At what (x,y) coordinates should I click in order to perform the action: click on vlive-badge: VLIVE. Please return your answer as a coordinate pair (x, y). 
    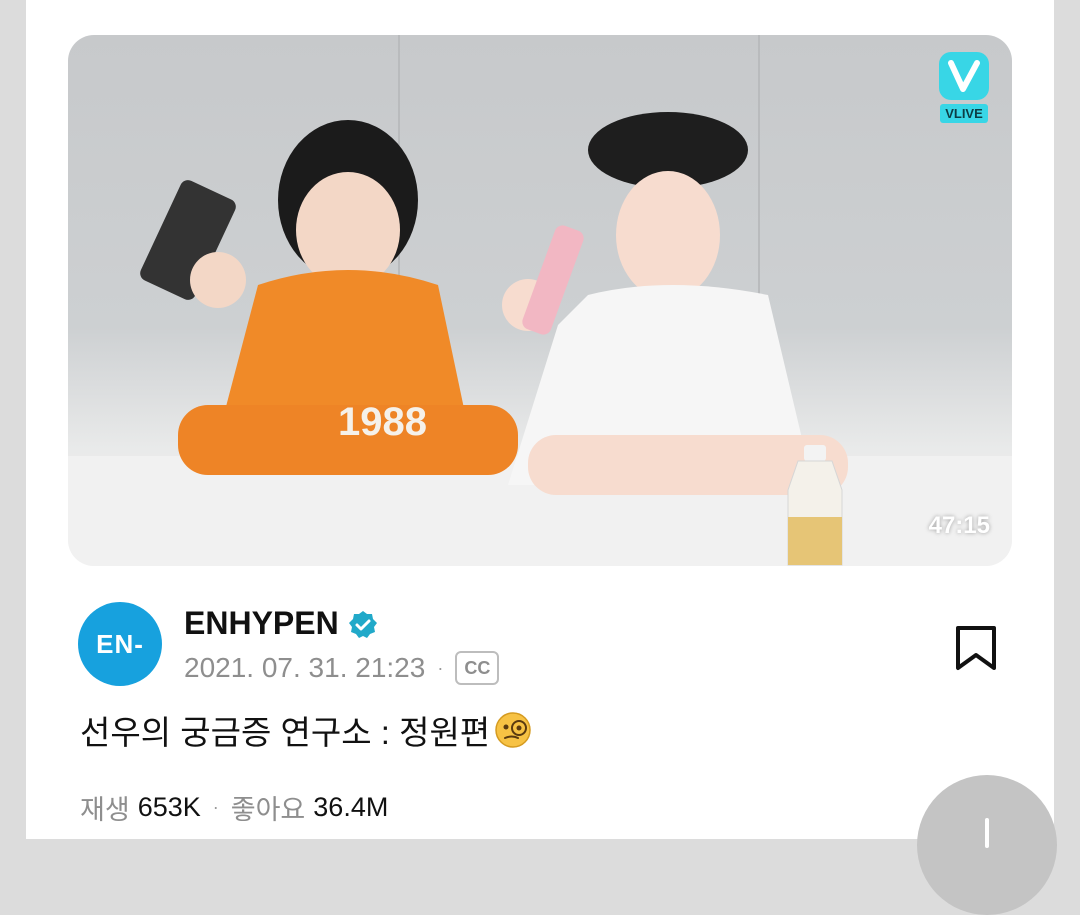
    Looking at the image, I should click on (964, 85).